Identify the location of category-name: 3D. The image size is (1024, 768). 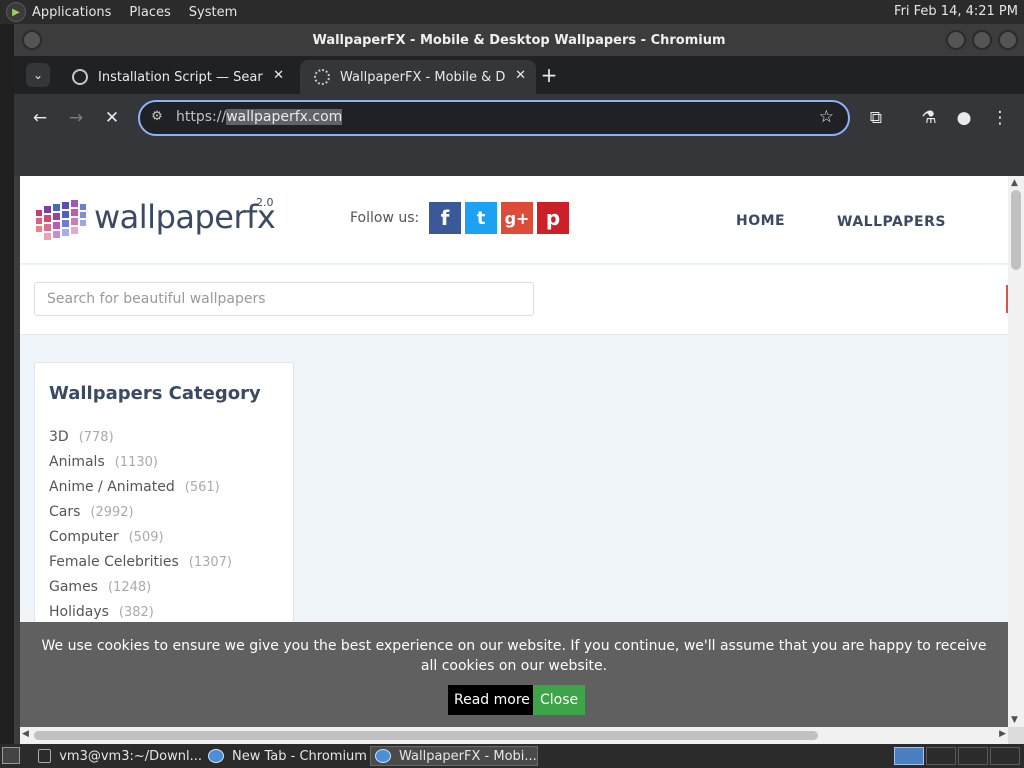
(59, 437).